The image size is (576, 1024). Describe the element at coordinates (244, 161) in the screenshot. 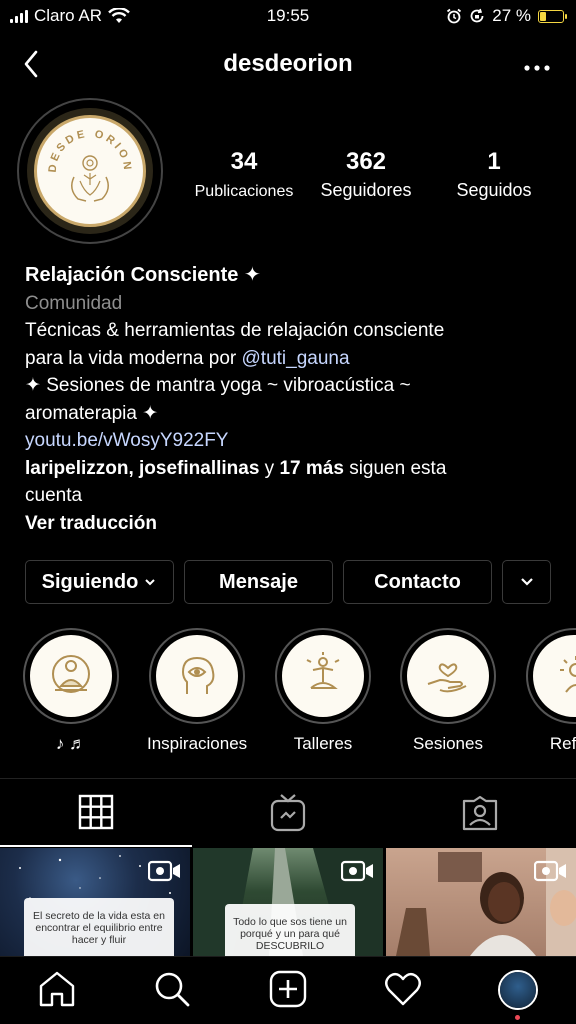

I see `posts-count: 34` at that location.